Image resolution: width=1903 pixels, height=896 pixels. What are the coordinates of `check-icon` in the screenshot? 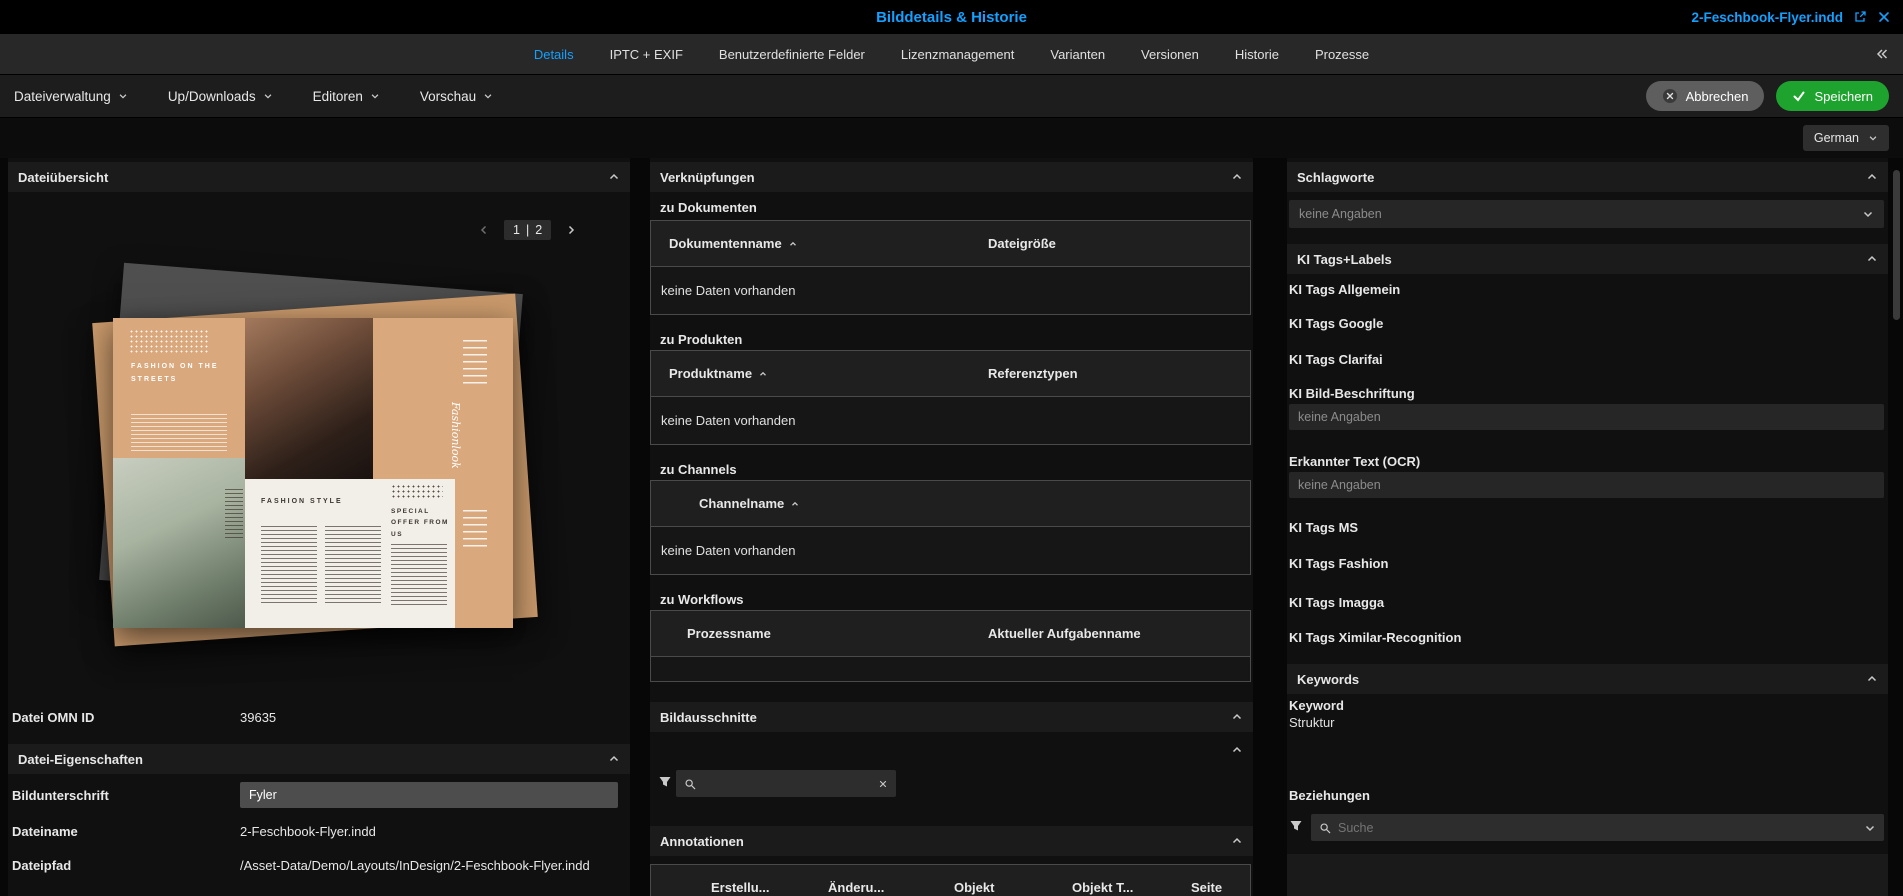 It's located at (1799, 96).